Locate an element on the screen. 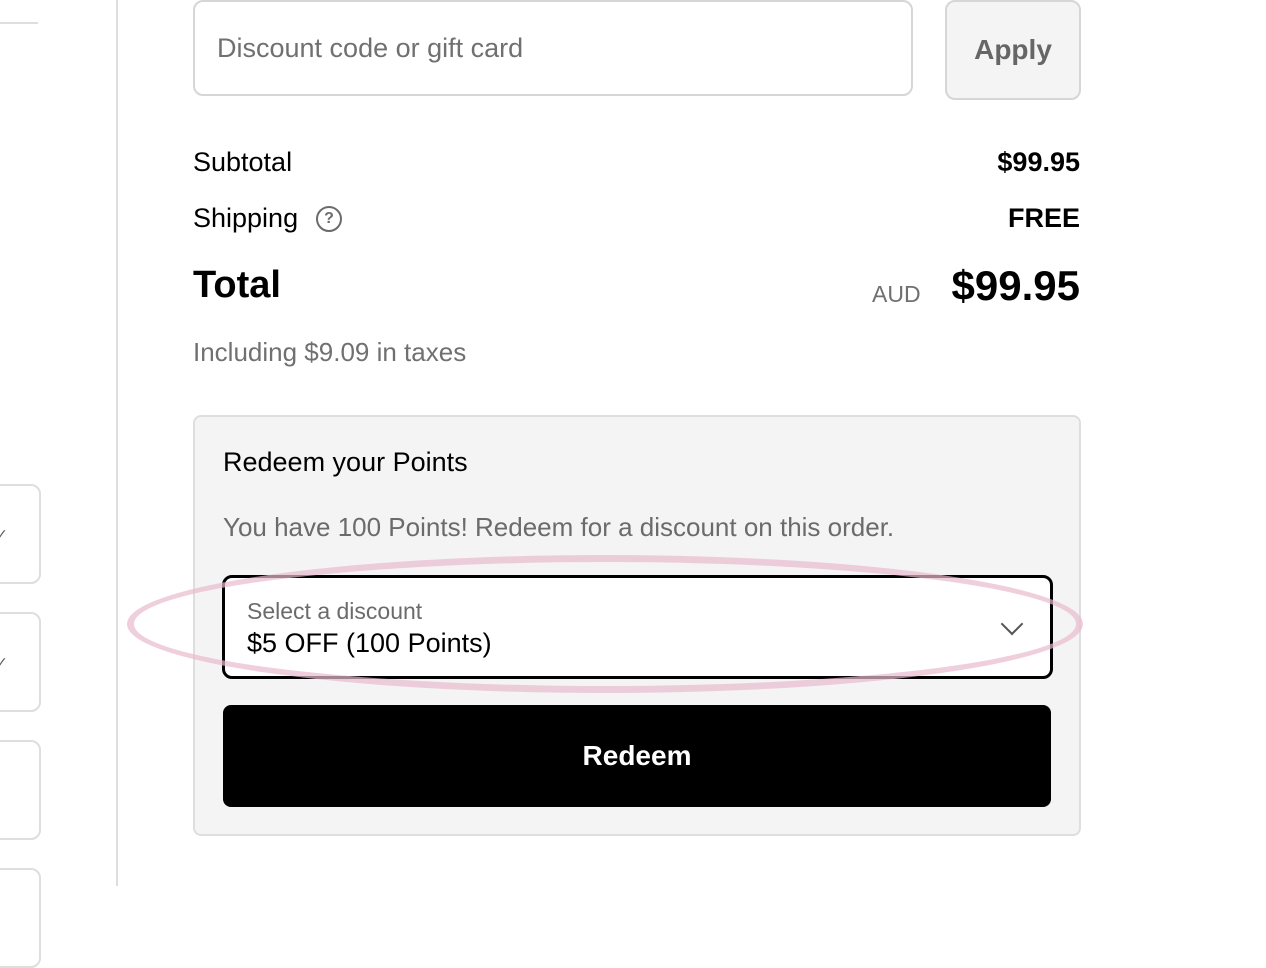 Image resolution: width=1266 pixels, height=968 pixels. discount-select-caption: Select a discount is located at coordinates (335, 611).